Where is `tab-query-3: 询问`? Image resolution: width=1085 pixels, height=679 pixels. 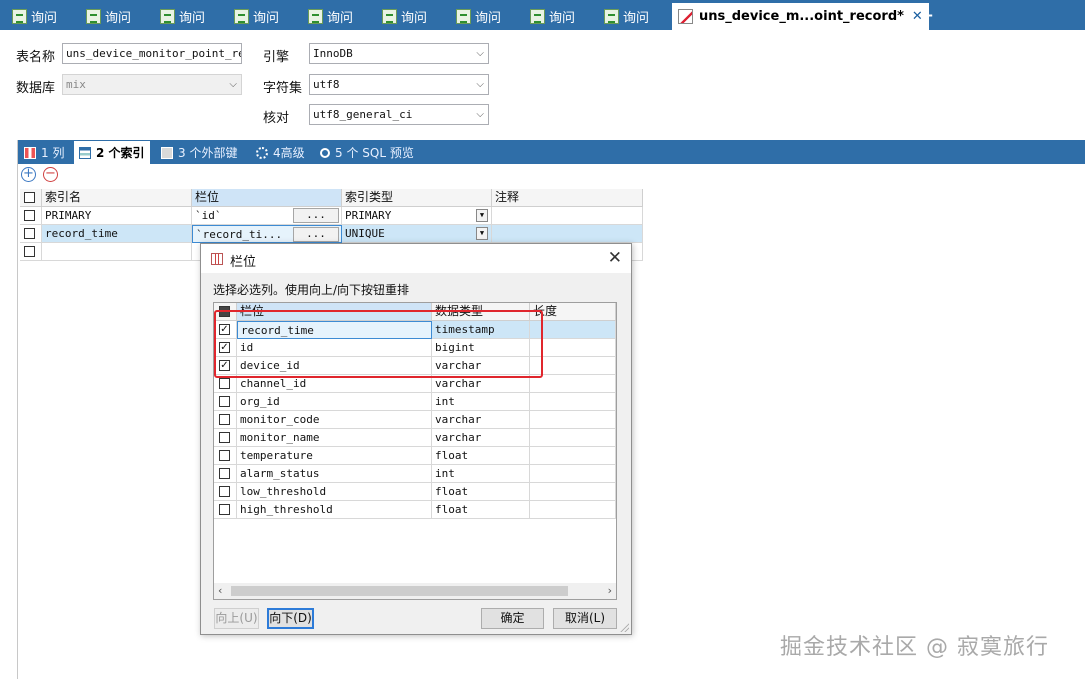 tab-query-3: 询问 is located at coordinates (182, 16).